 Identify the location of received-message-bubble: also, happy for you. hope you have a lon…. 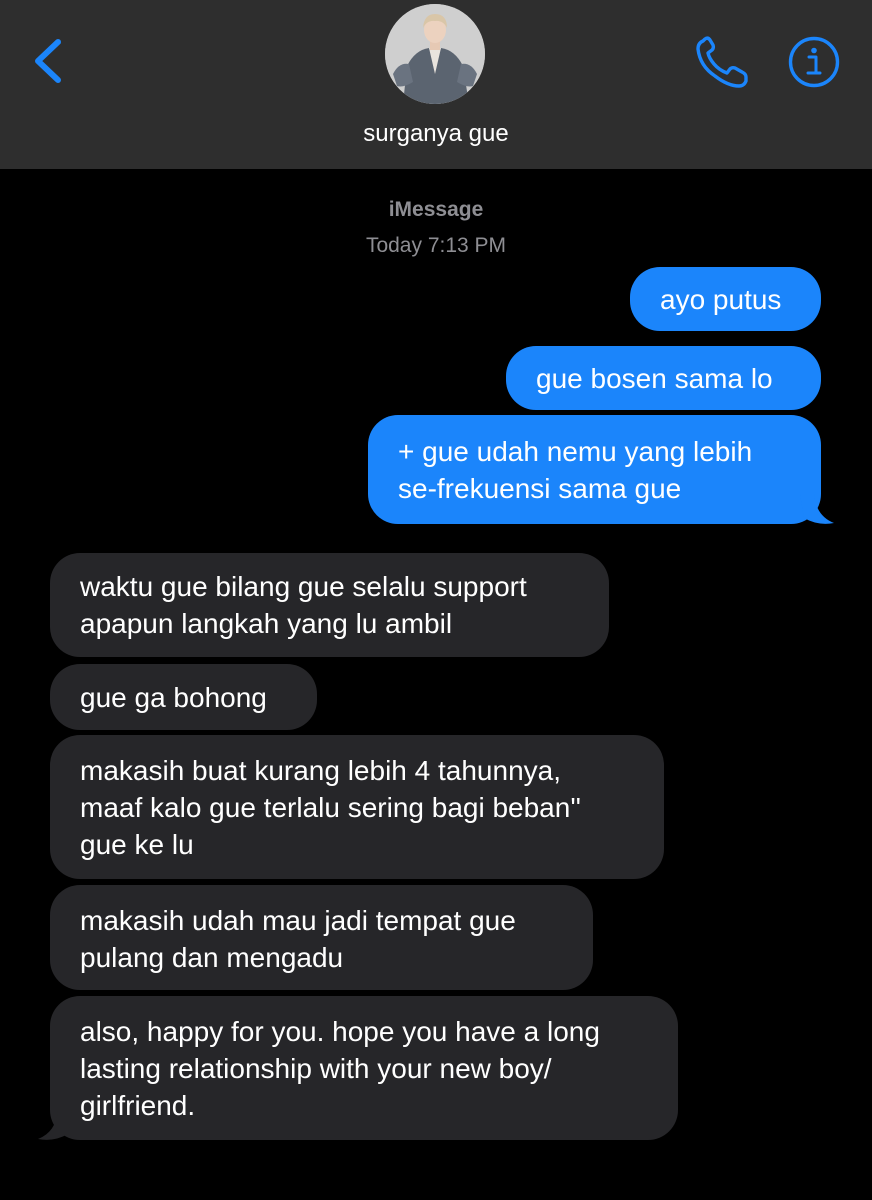
(364, 1068).